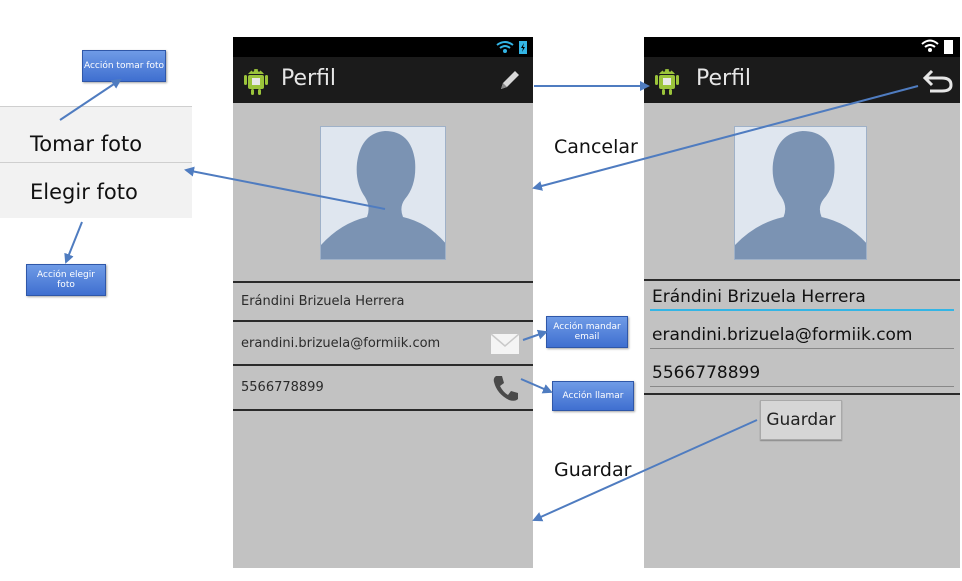 This screenshot has width=962, height=581. I want to click on name-input: Erándini Brizuela Herrera, so click(759, 297).